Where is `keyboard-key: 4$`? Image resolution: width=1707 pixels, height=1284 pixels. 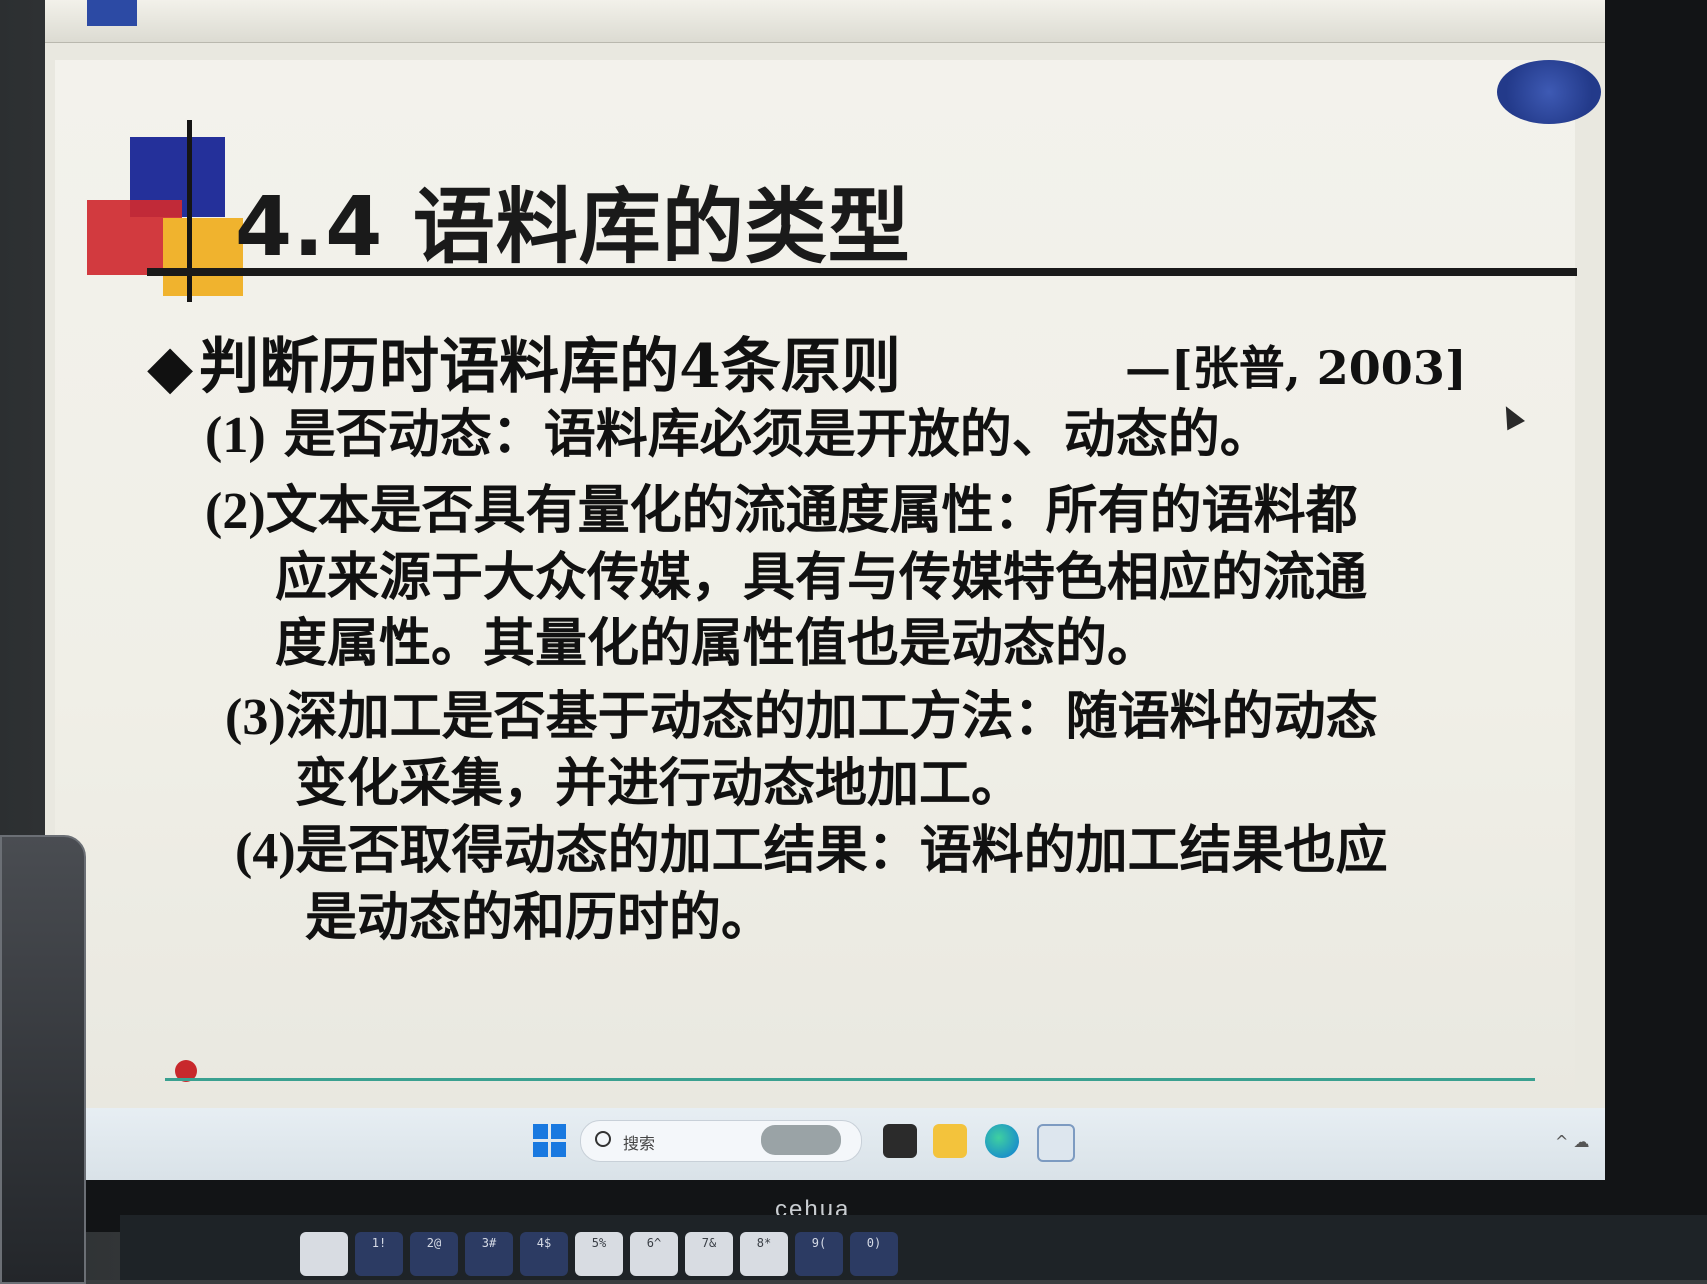
keyboard-key: 4$ is located at coordinates (544, 1254).